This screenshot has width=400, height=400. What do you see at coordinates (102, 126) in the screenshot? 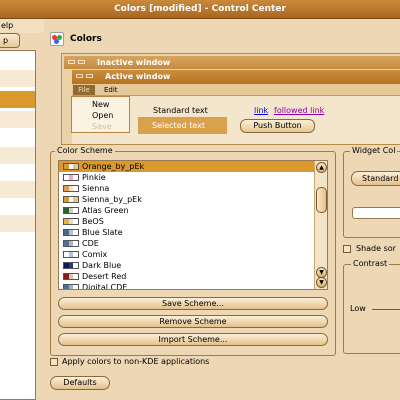
I see `dropdown-item-save-disabled: Save` at bounding box center [102, 126].